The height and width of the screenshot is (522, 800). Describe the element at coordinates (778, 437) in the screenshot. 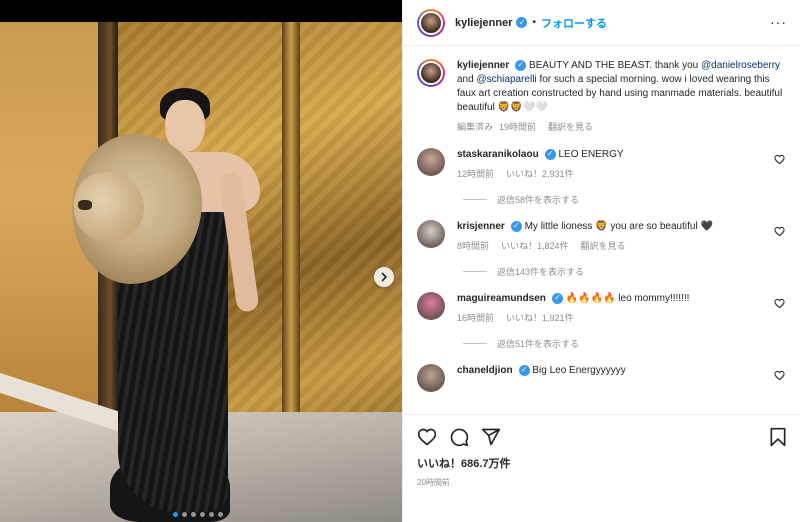

I see `bookmark-icon` at that location.